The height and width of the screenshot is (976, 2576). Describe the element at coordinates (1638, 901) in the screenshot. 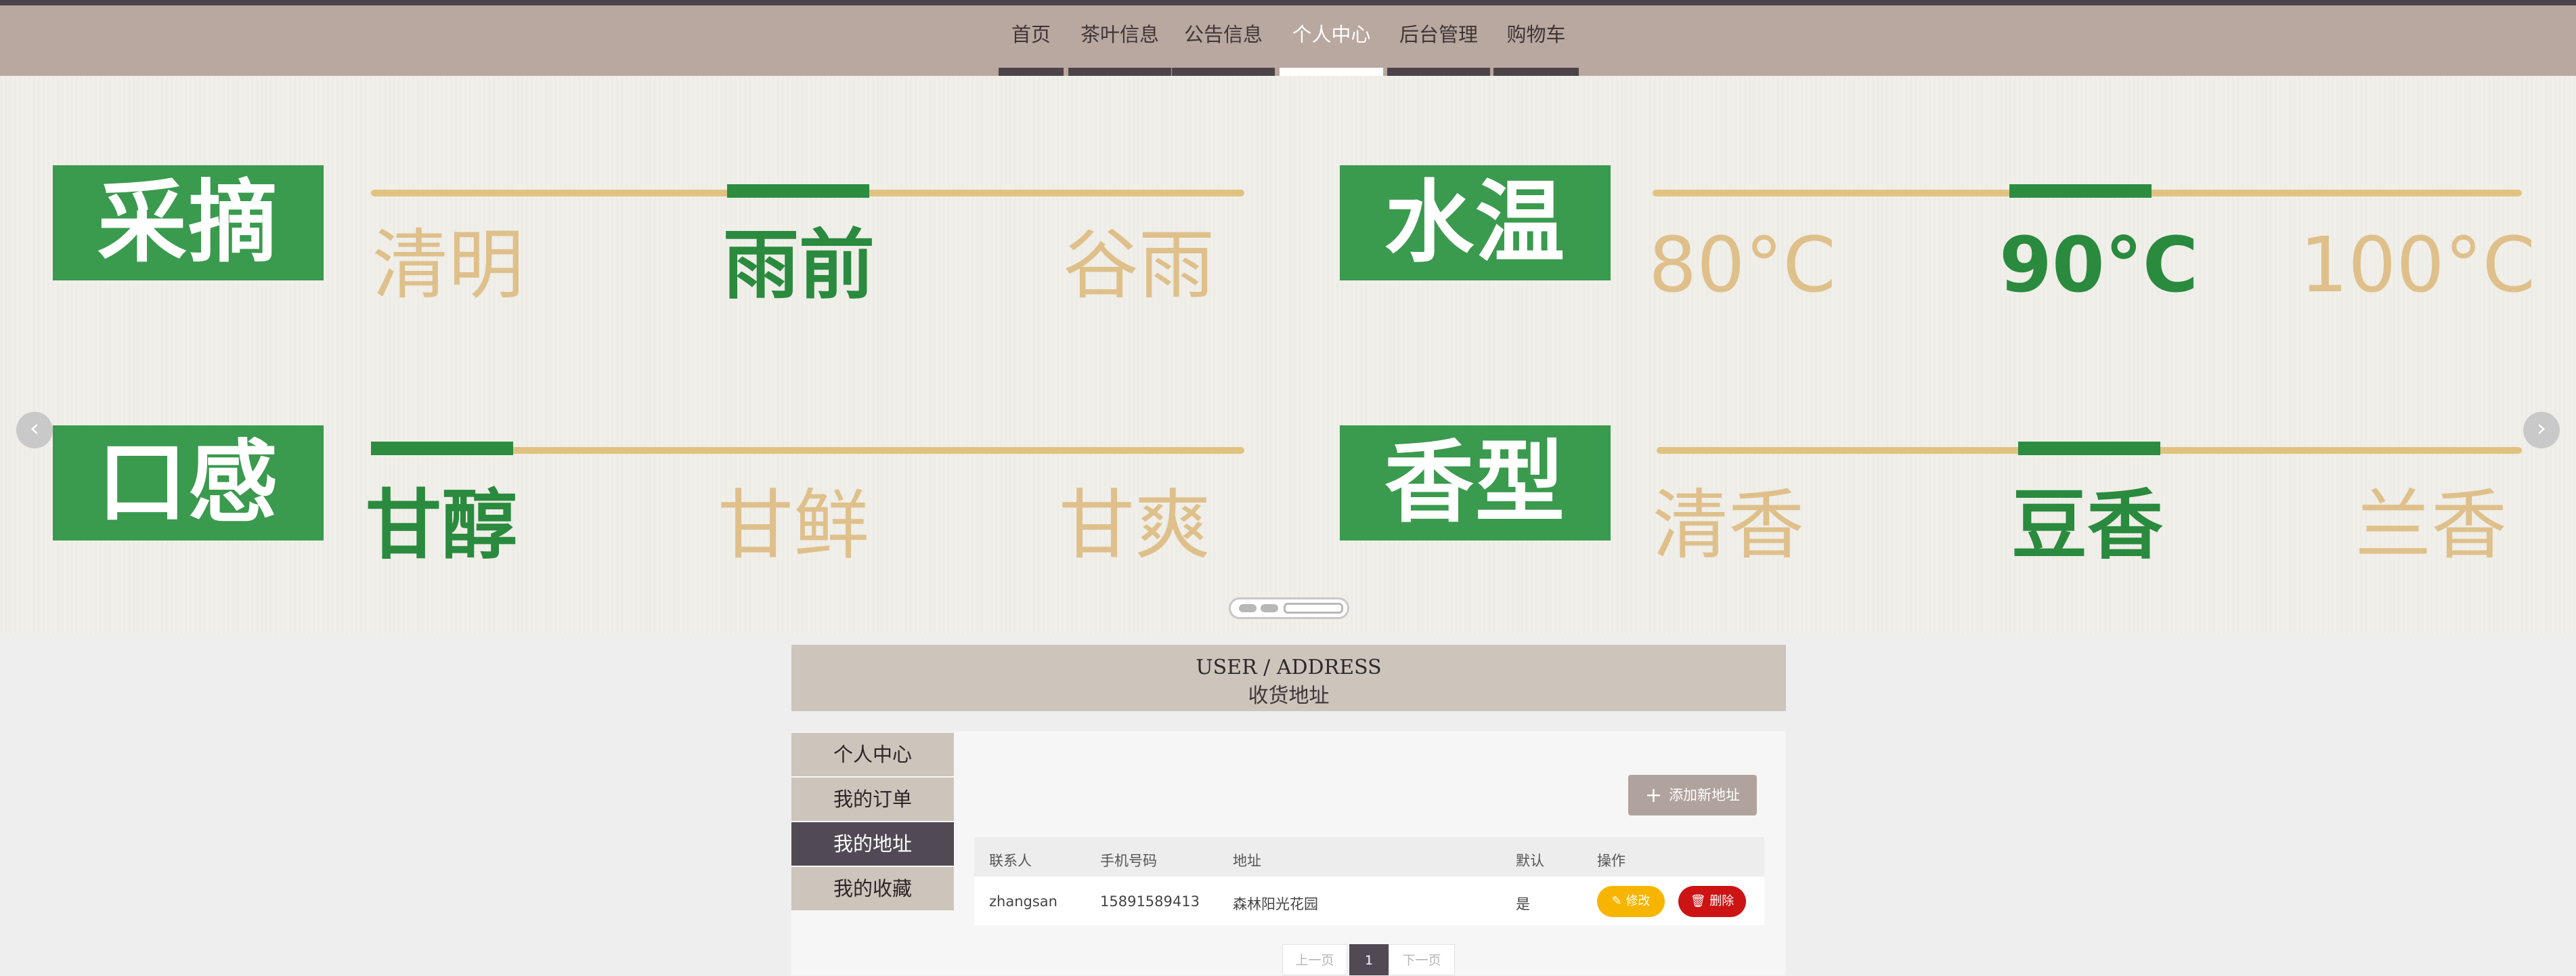

I see `edit-label: 修改` at that location.